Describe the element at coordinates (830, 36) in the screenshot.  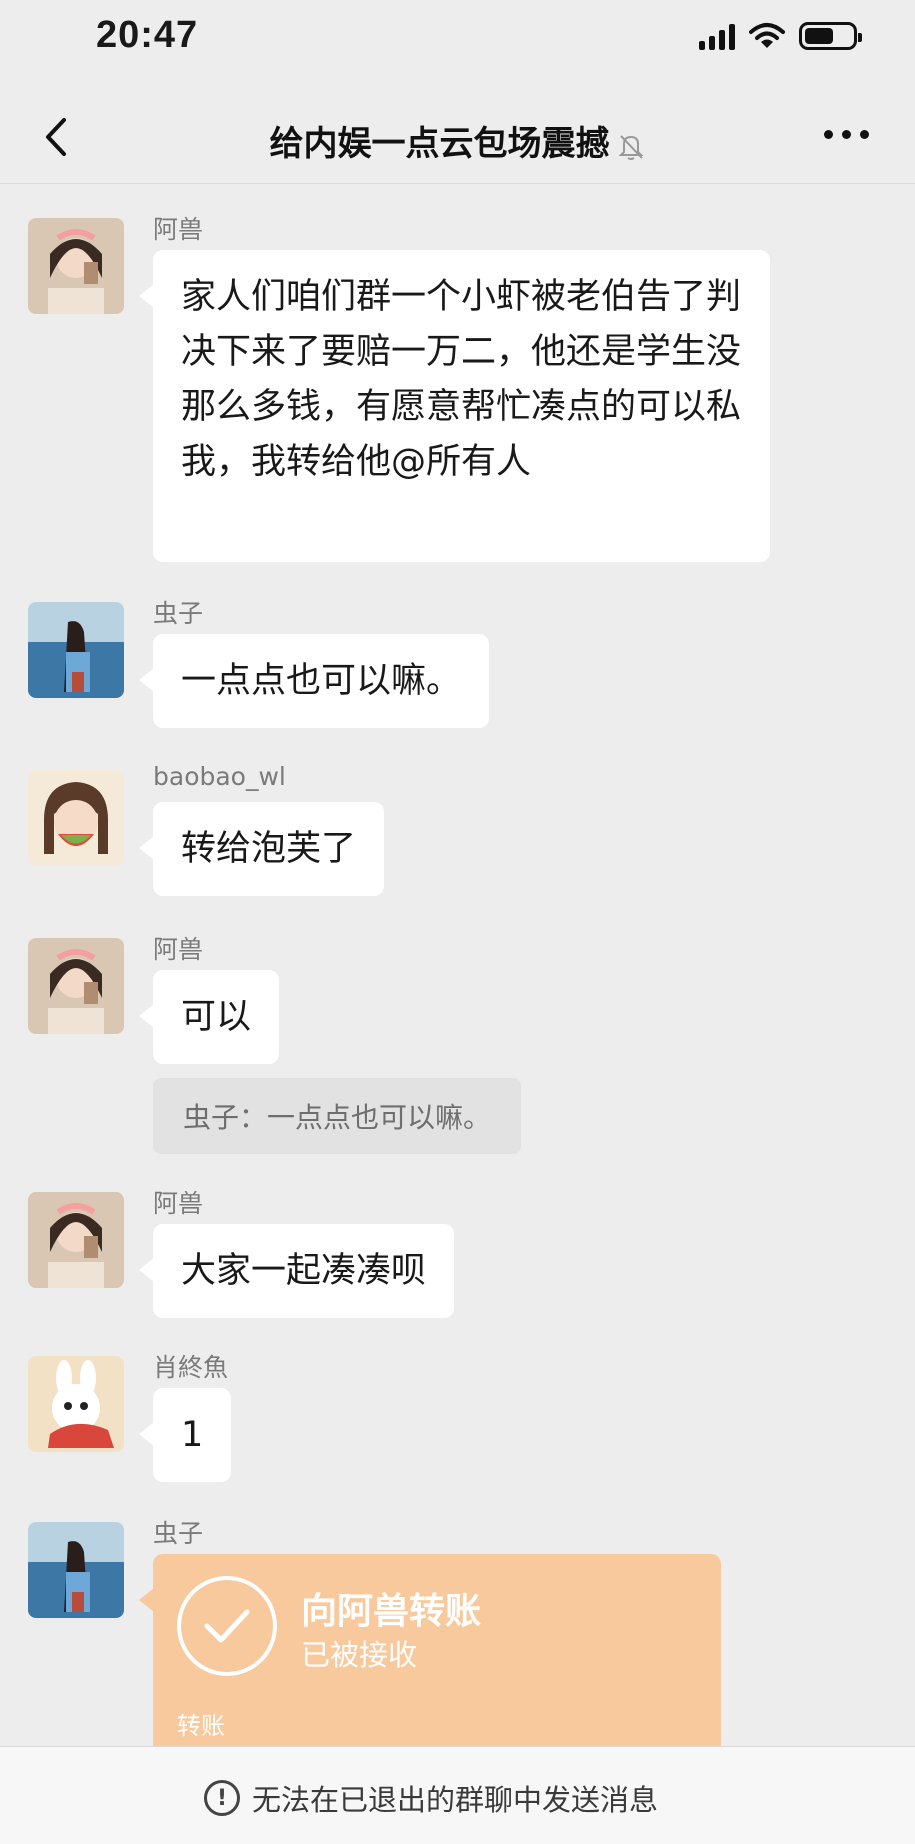
I see `battery-icon` at that location.